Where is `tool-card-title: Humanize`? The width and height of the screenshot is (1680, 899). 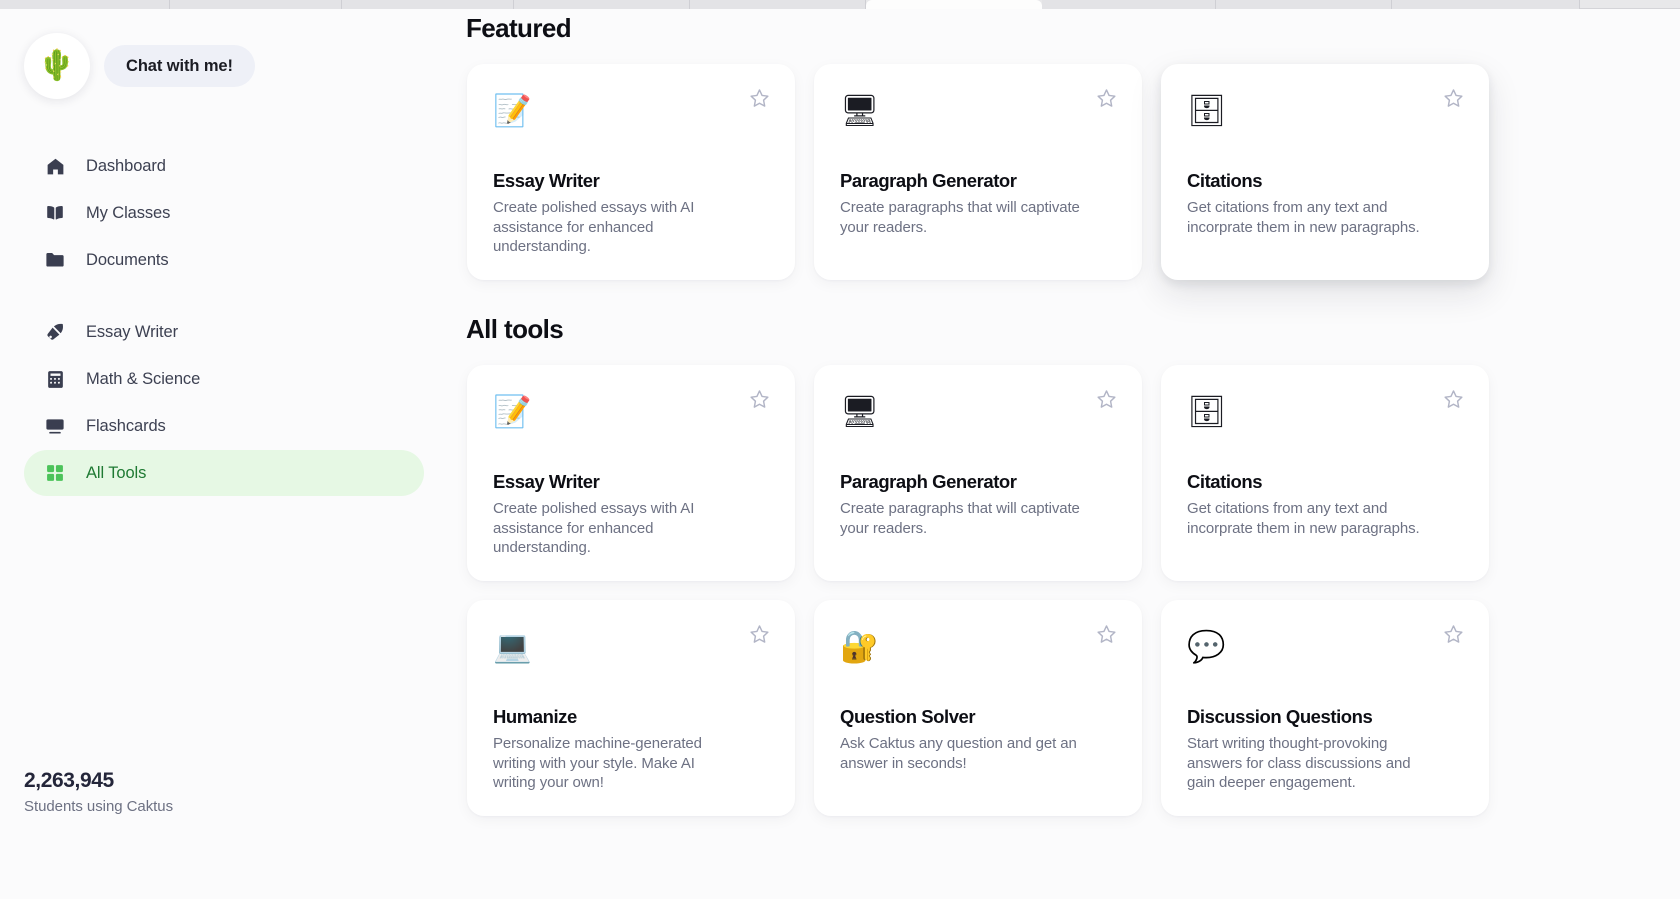
tool-card-title: Humanize is located at coordinates (535, 716).